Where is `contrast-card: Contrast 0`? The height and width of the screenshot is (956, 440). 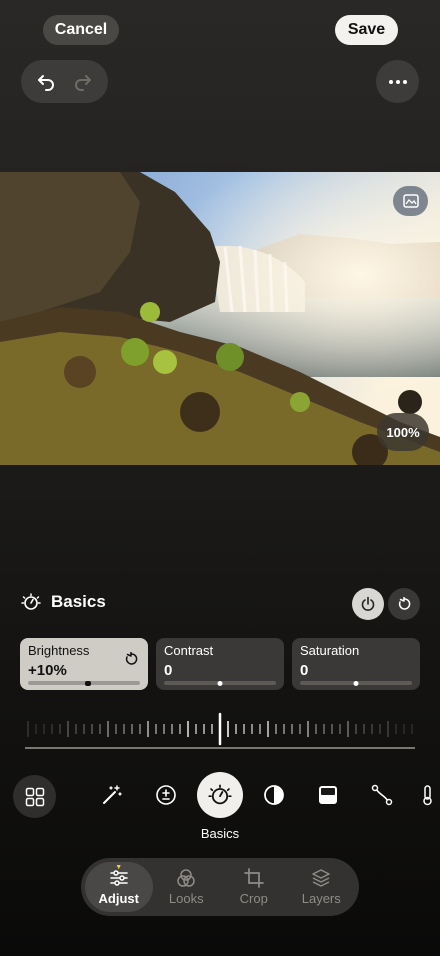 contrast-card: Contrast 0 is located at coordinates (220, 664).